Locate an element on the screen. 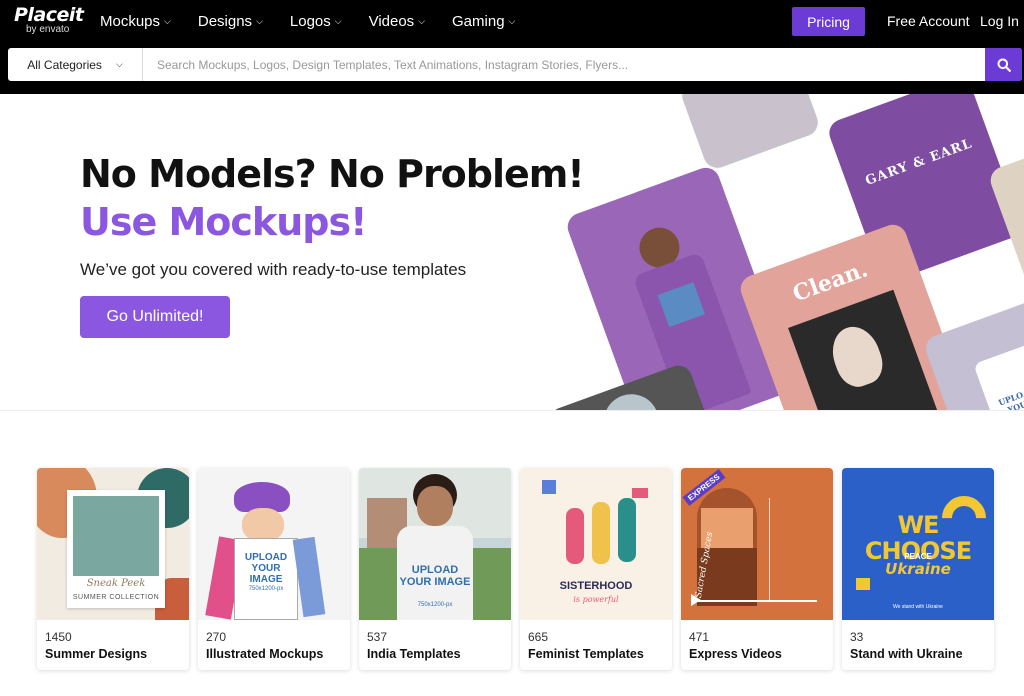 This screenshot has width=1024, height=696. nav-gaming: Gaming ⌵ is located at coordinates (483, 22).